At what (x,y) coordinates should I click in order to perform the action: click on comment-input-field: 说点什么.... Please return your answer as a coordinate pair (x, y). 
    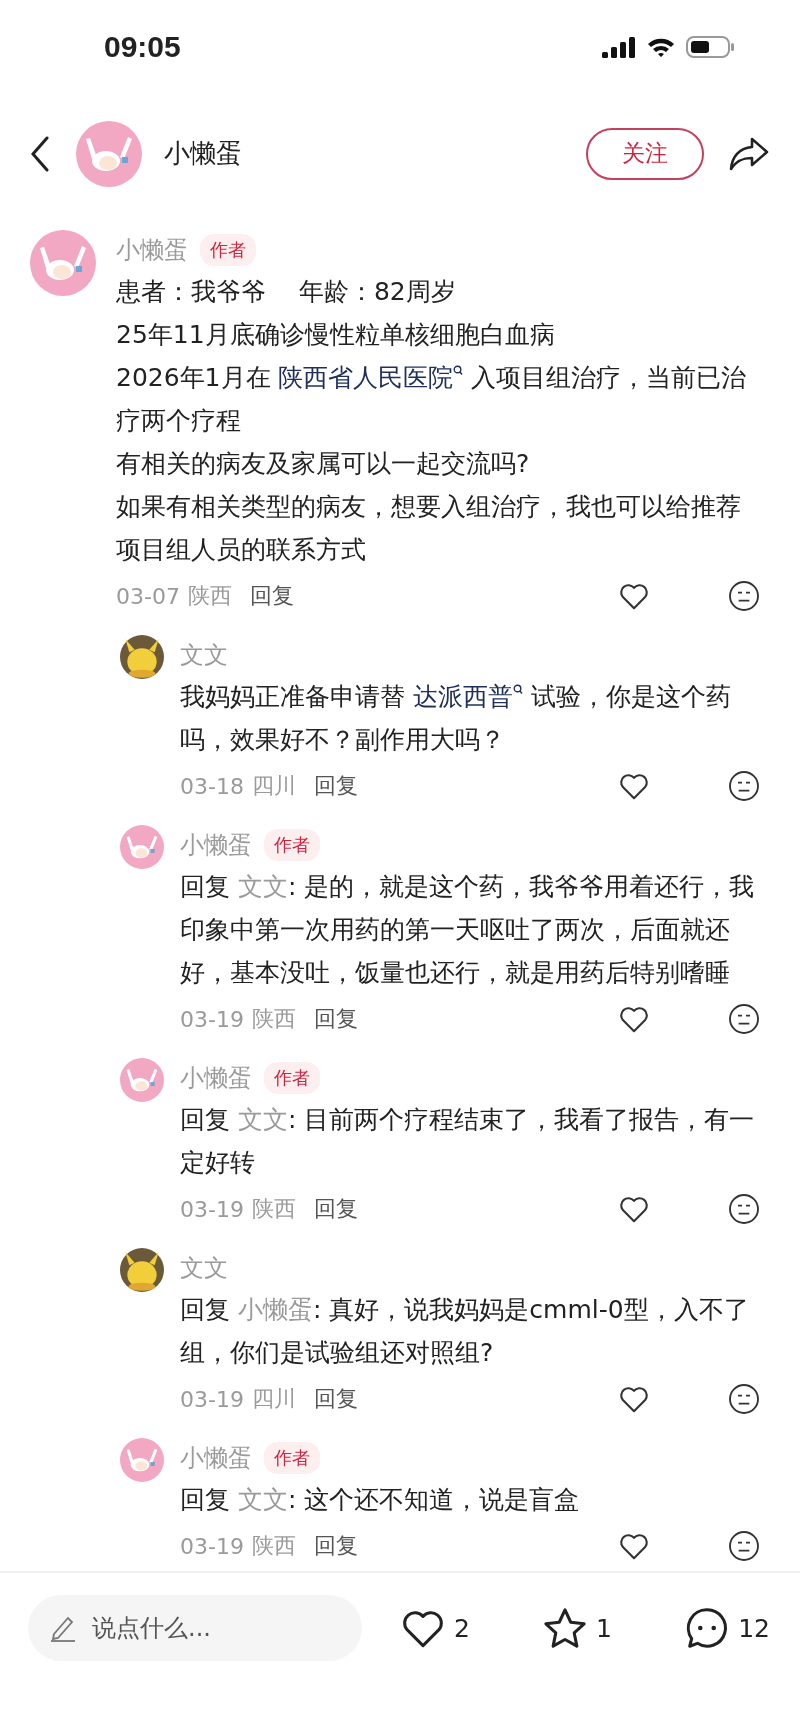
    Looking at the image, I should click on (195, 1628).